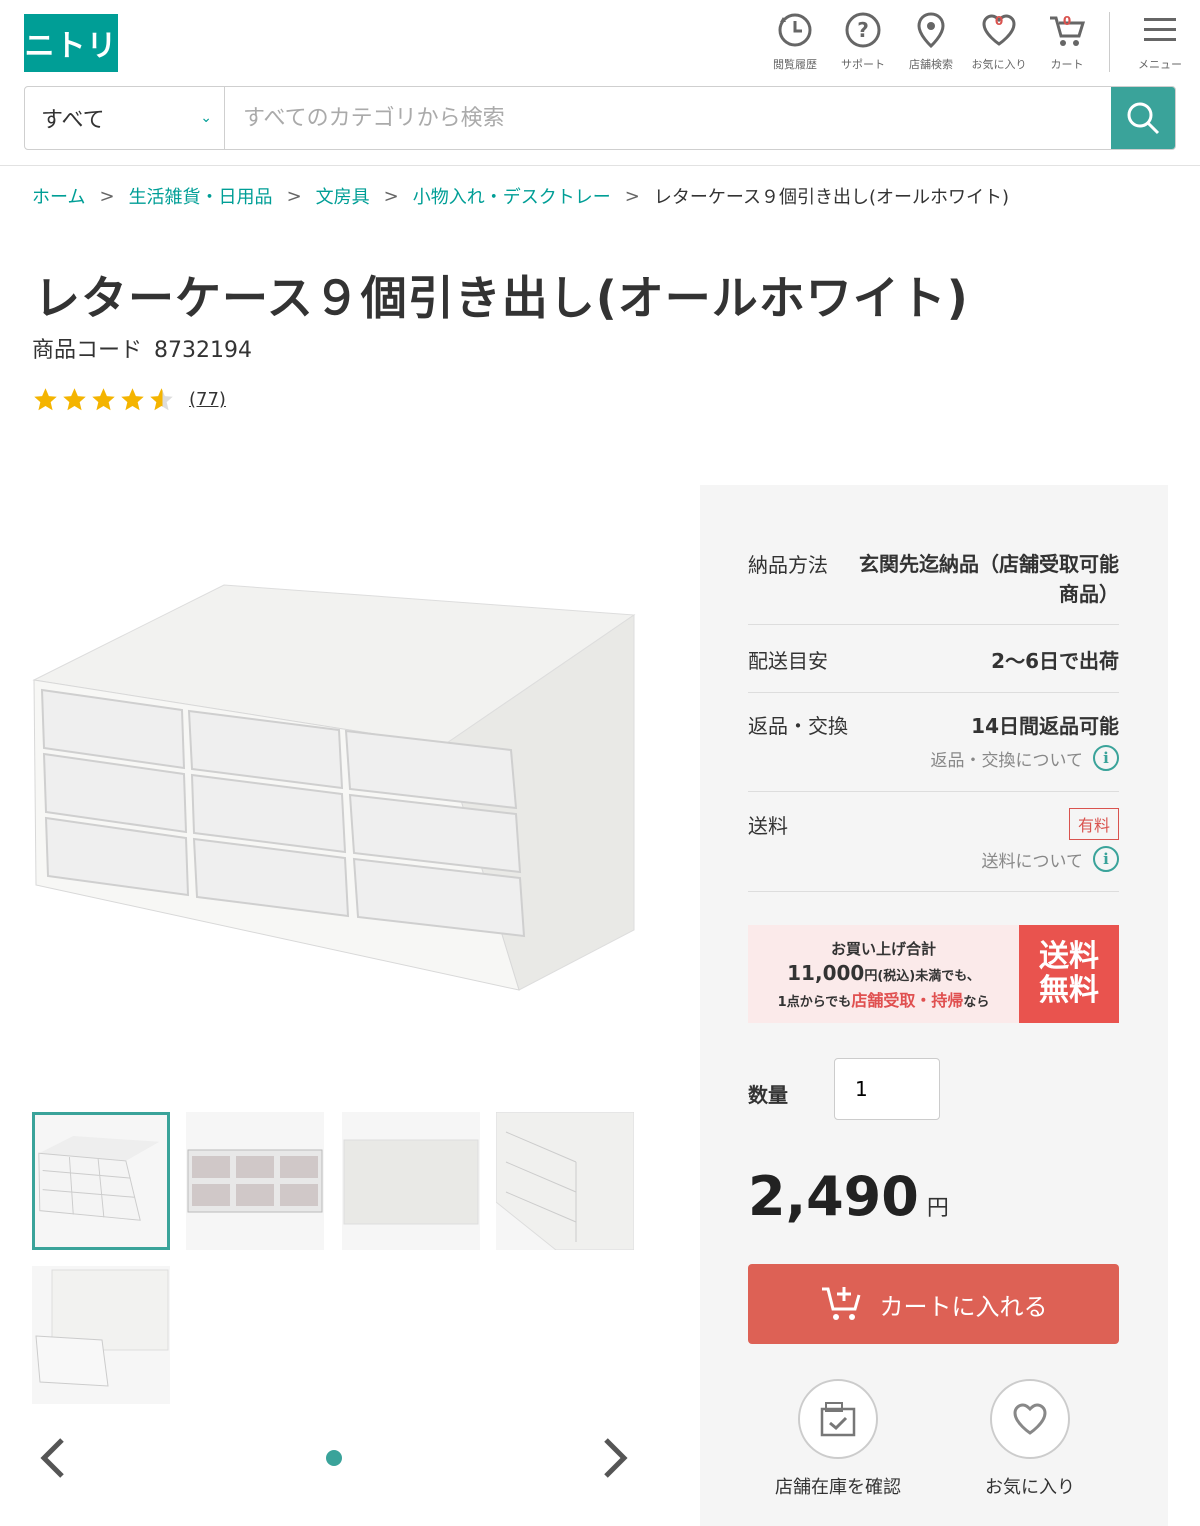  Describe the element at coordinates (907, 1000) in the screenshot. I see `promo-highlight: 店舗受取・持帰` at that location.